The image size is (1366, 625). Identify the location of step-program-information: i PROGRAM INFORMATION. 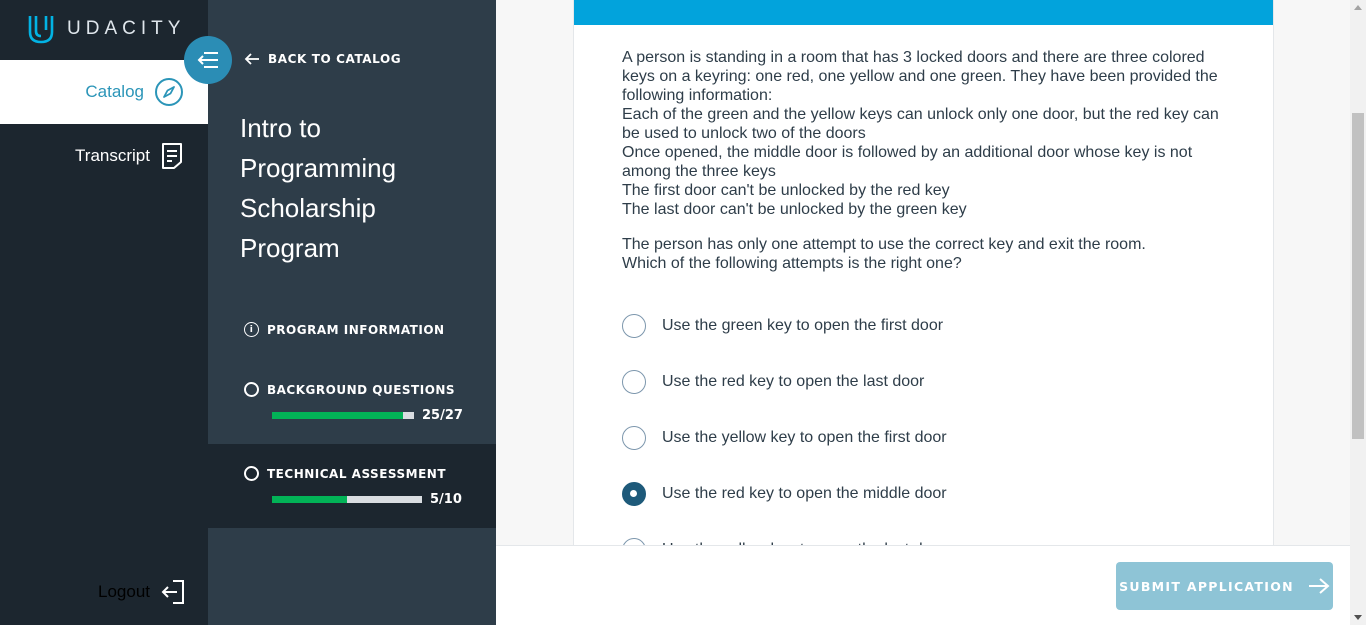
(352, 332).